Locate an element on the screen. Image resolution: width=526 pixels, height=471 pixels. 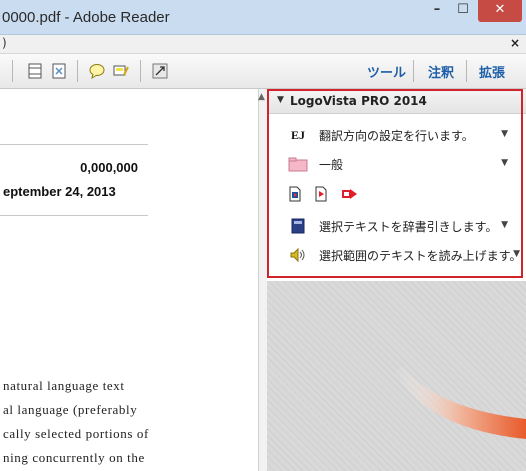
maximize-button: ☐ is located at coordinates (463, 11).